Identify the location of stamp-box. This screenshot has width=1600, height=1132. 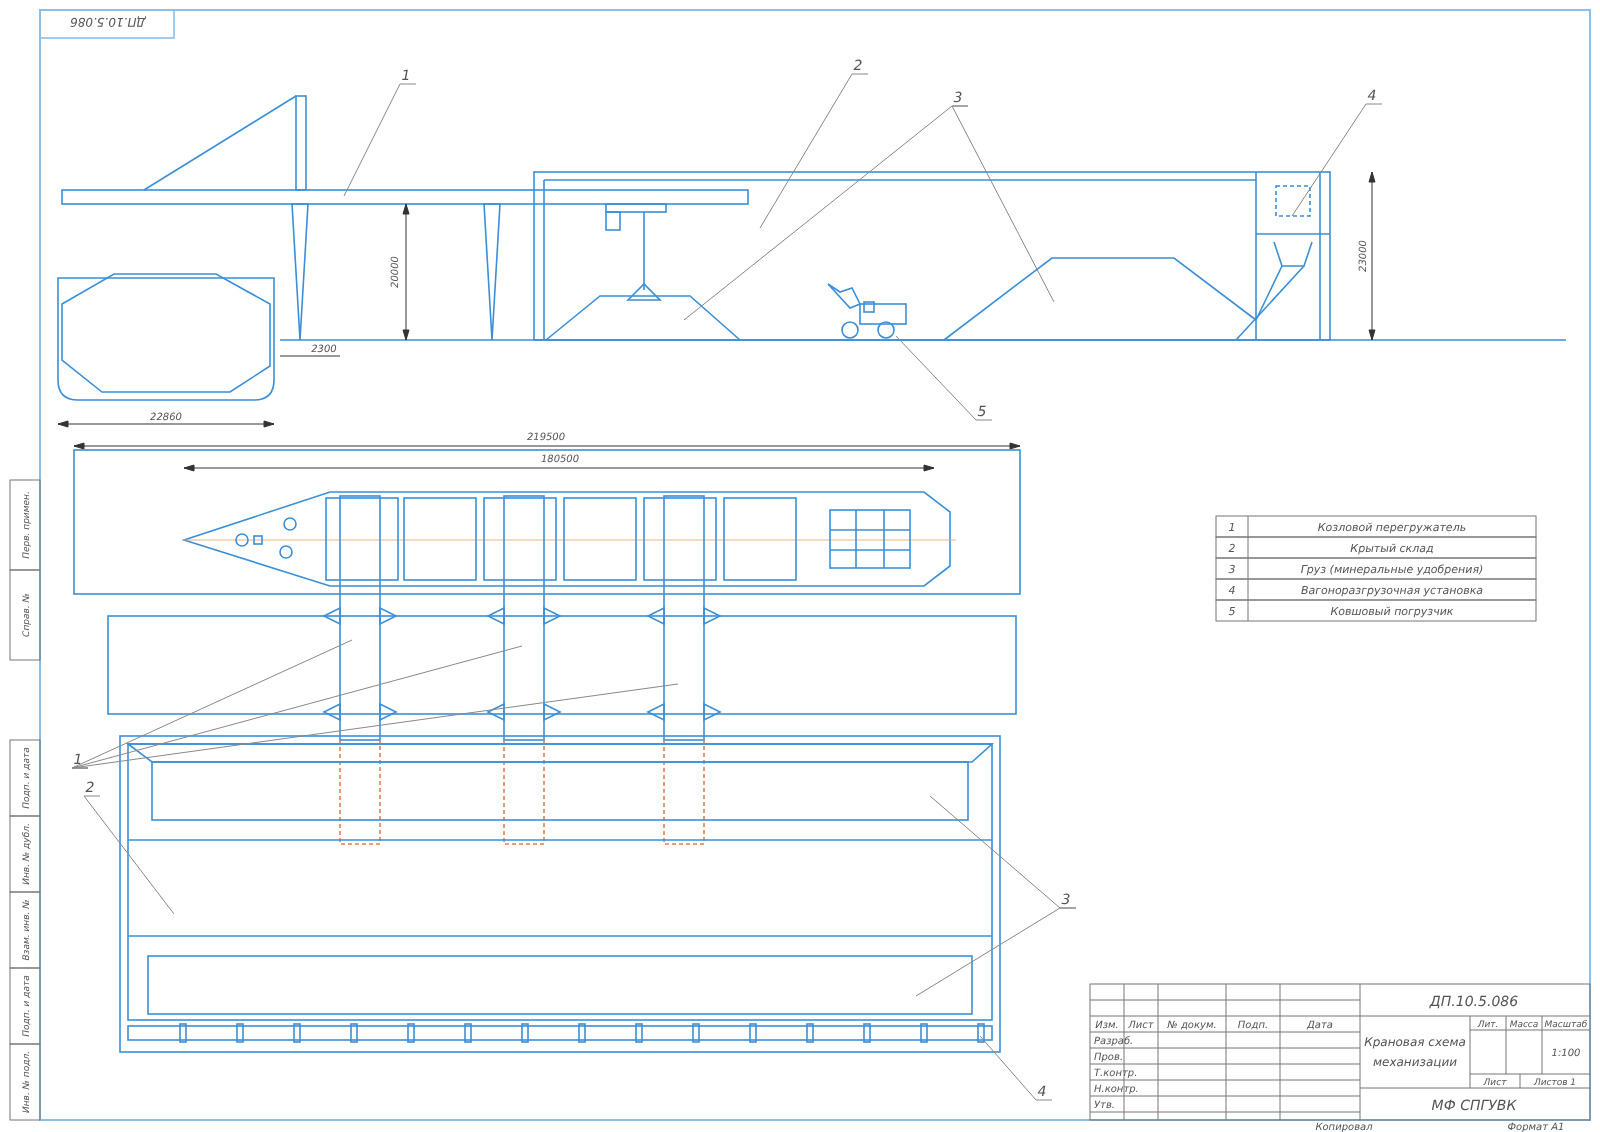
(107, 24).